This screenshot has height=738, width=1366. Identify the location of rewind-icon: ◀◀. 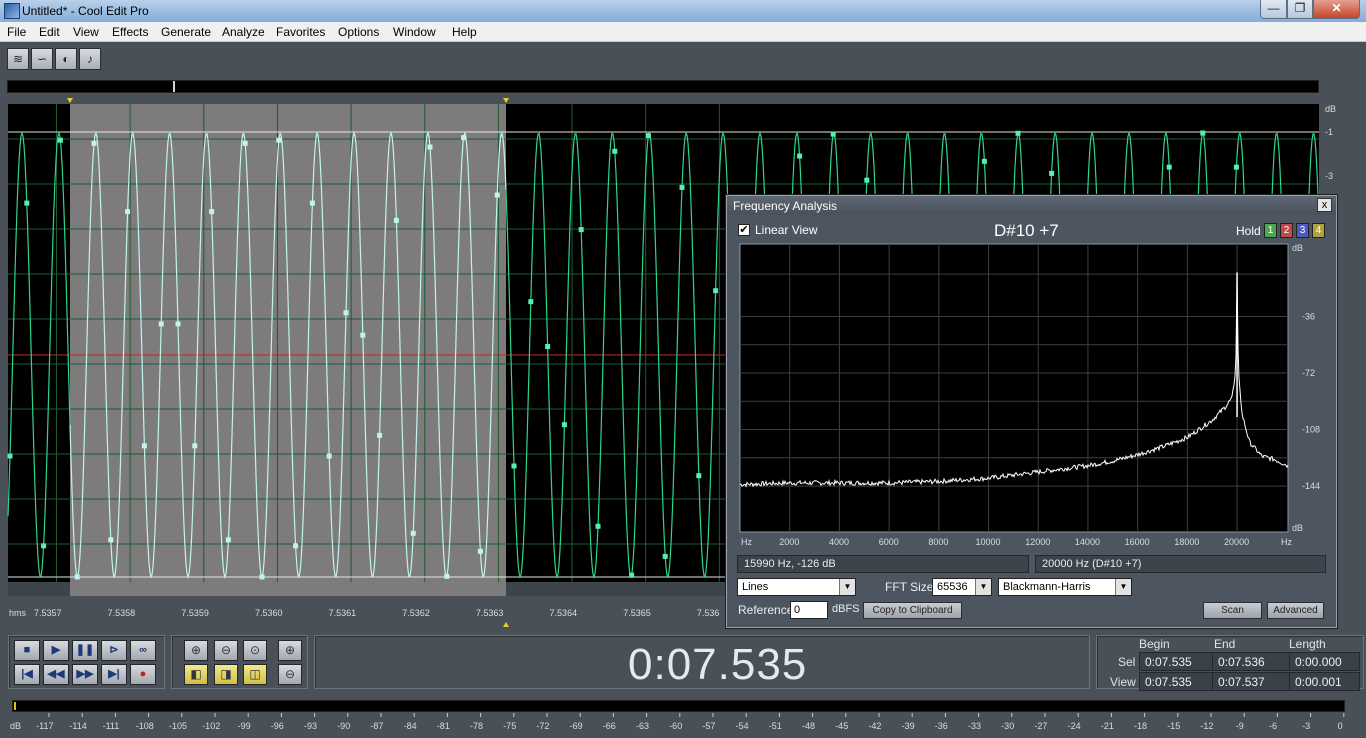
(56, 674).